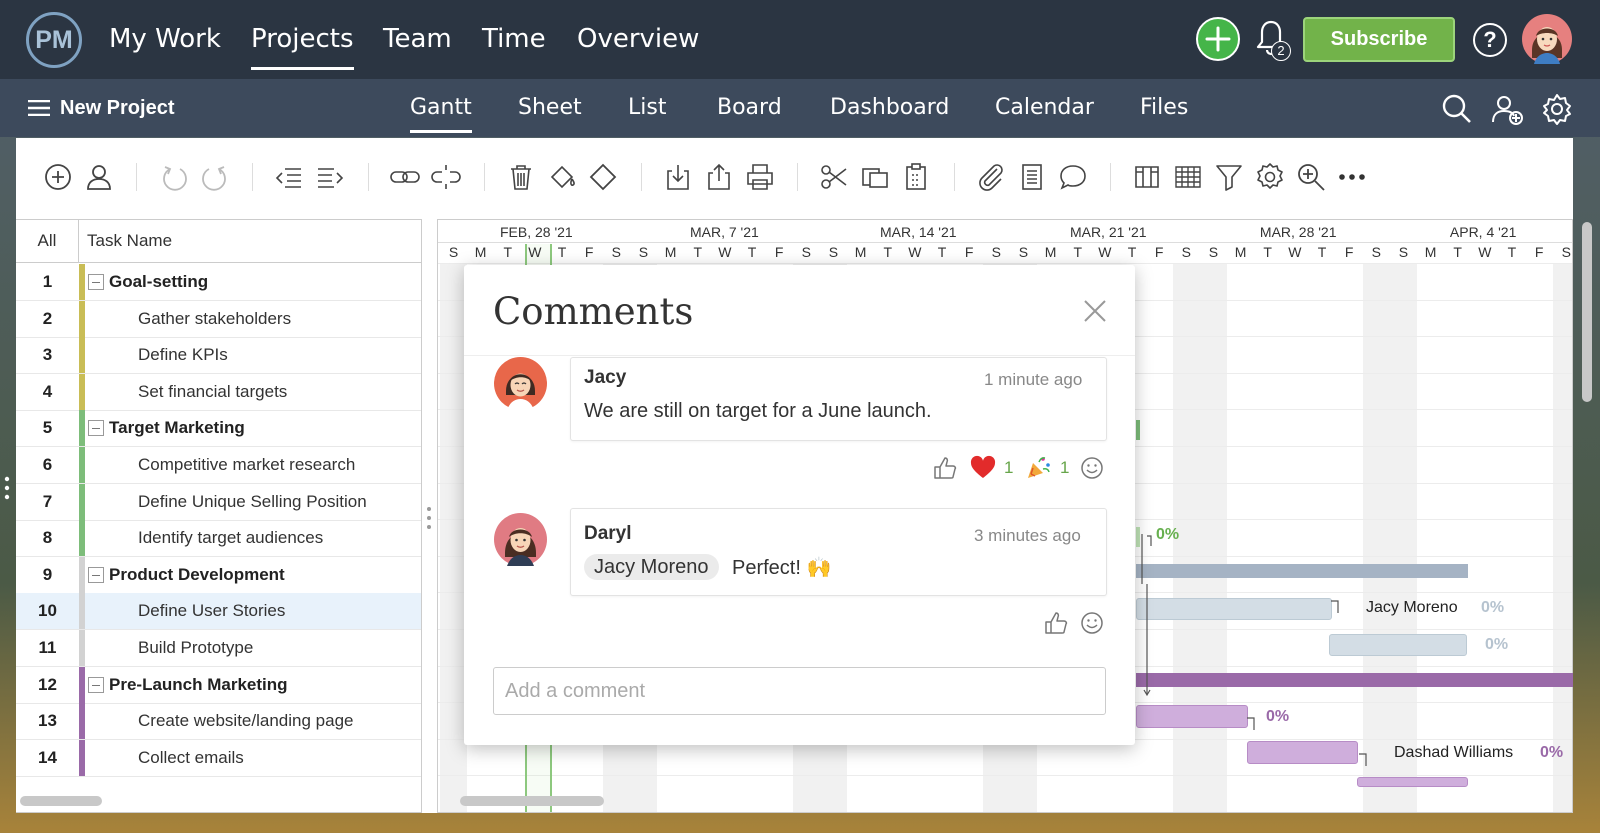 The width and height of the screenshot is (1600, 833). Describe the element at coordinates (417, 39) in the screenshot. I see `nav-team: Team` at that location.